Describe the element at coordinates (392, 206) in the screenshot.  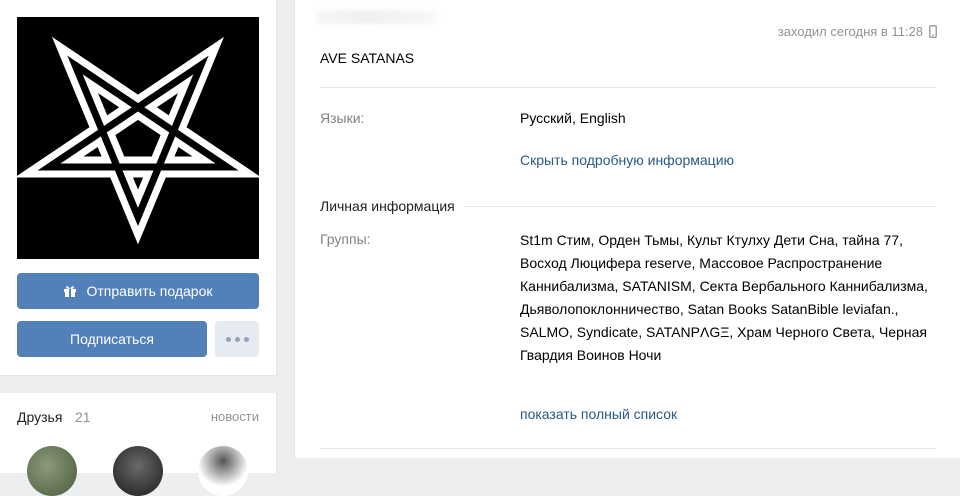
I see `personal-info-heading: Личная информация` at that location.